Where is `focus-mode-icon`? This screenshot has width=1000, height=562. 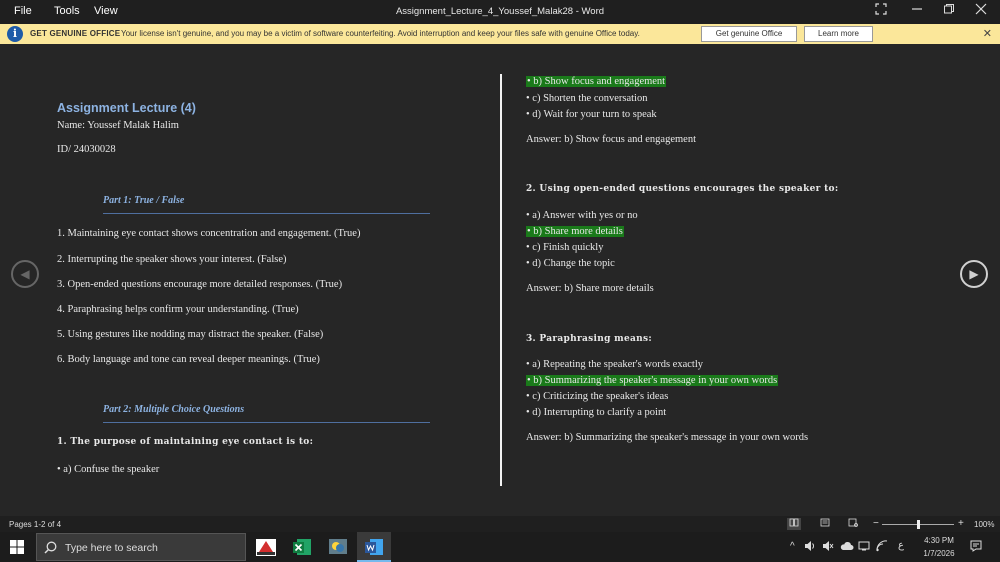 focus-mode-icon is located at coordinates (881, 12).